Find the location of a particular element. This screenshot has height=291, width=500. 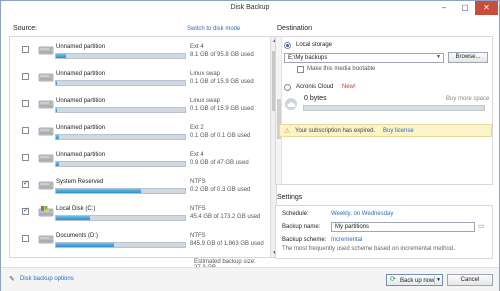

schedule-label: Schedule: is located at coordinates (295, 214).